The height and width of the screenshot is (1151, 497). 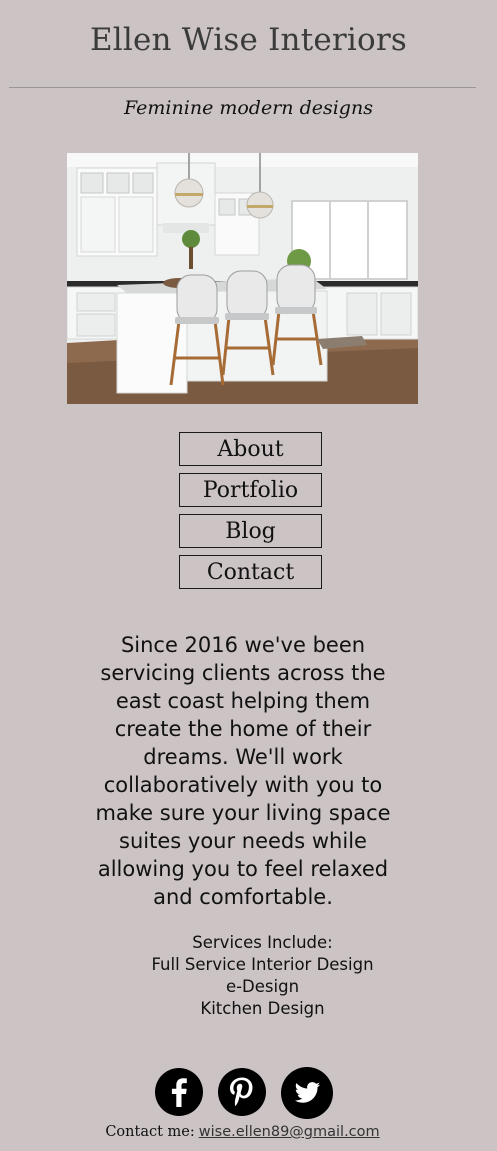 What do you see at coordinates (250, 572) in the screenshot?
I see `nav-contact-button: Contact` at bounding box center [250, 572].